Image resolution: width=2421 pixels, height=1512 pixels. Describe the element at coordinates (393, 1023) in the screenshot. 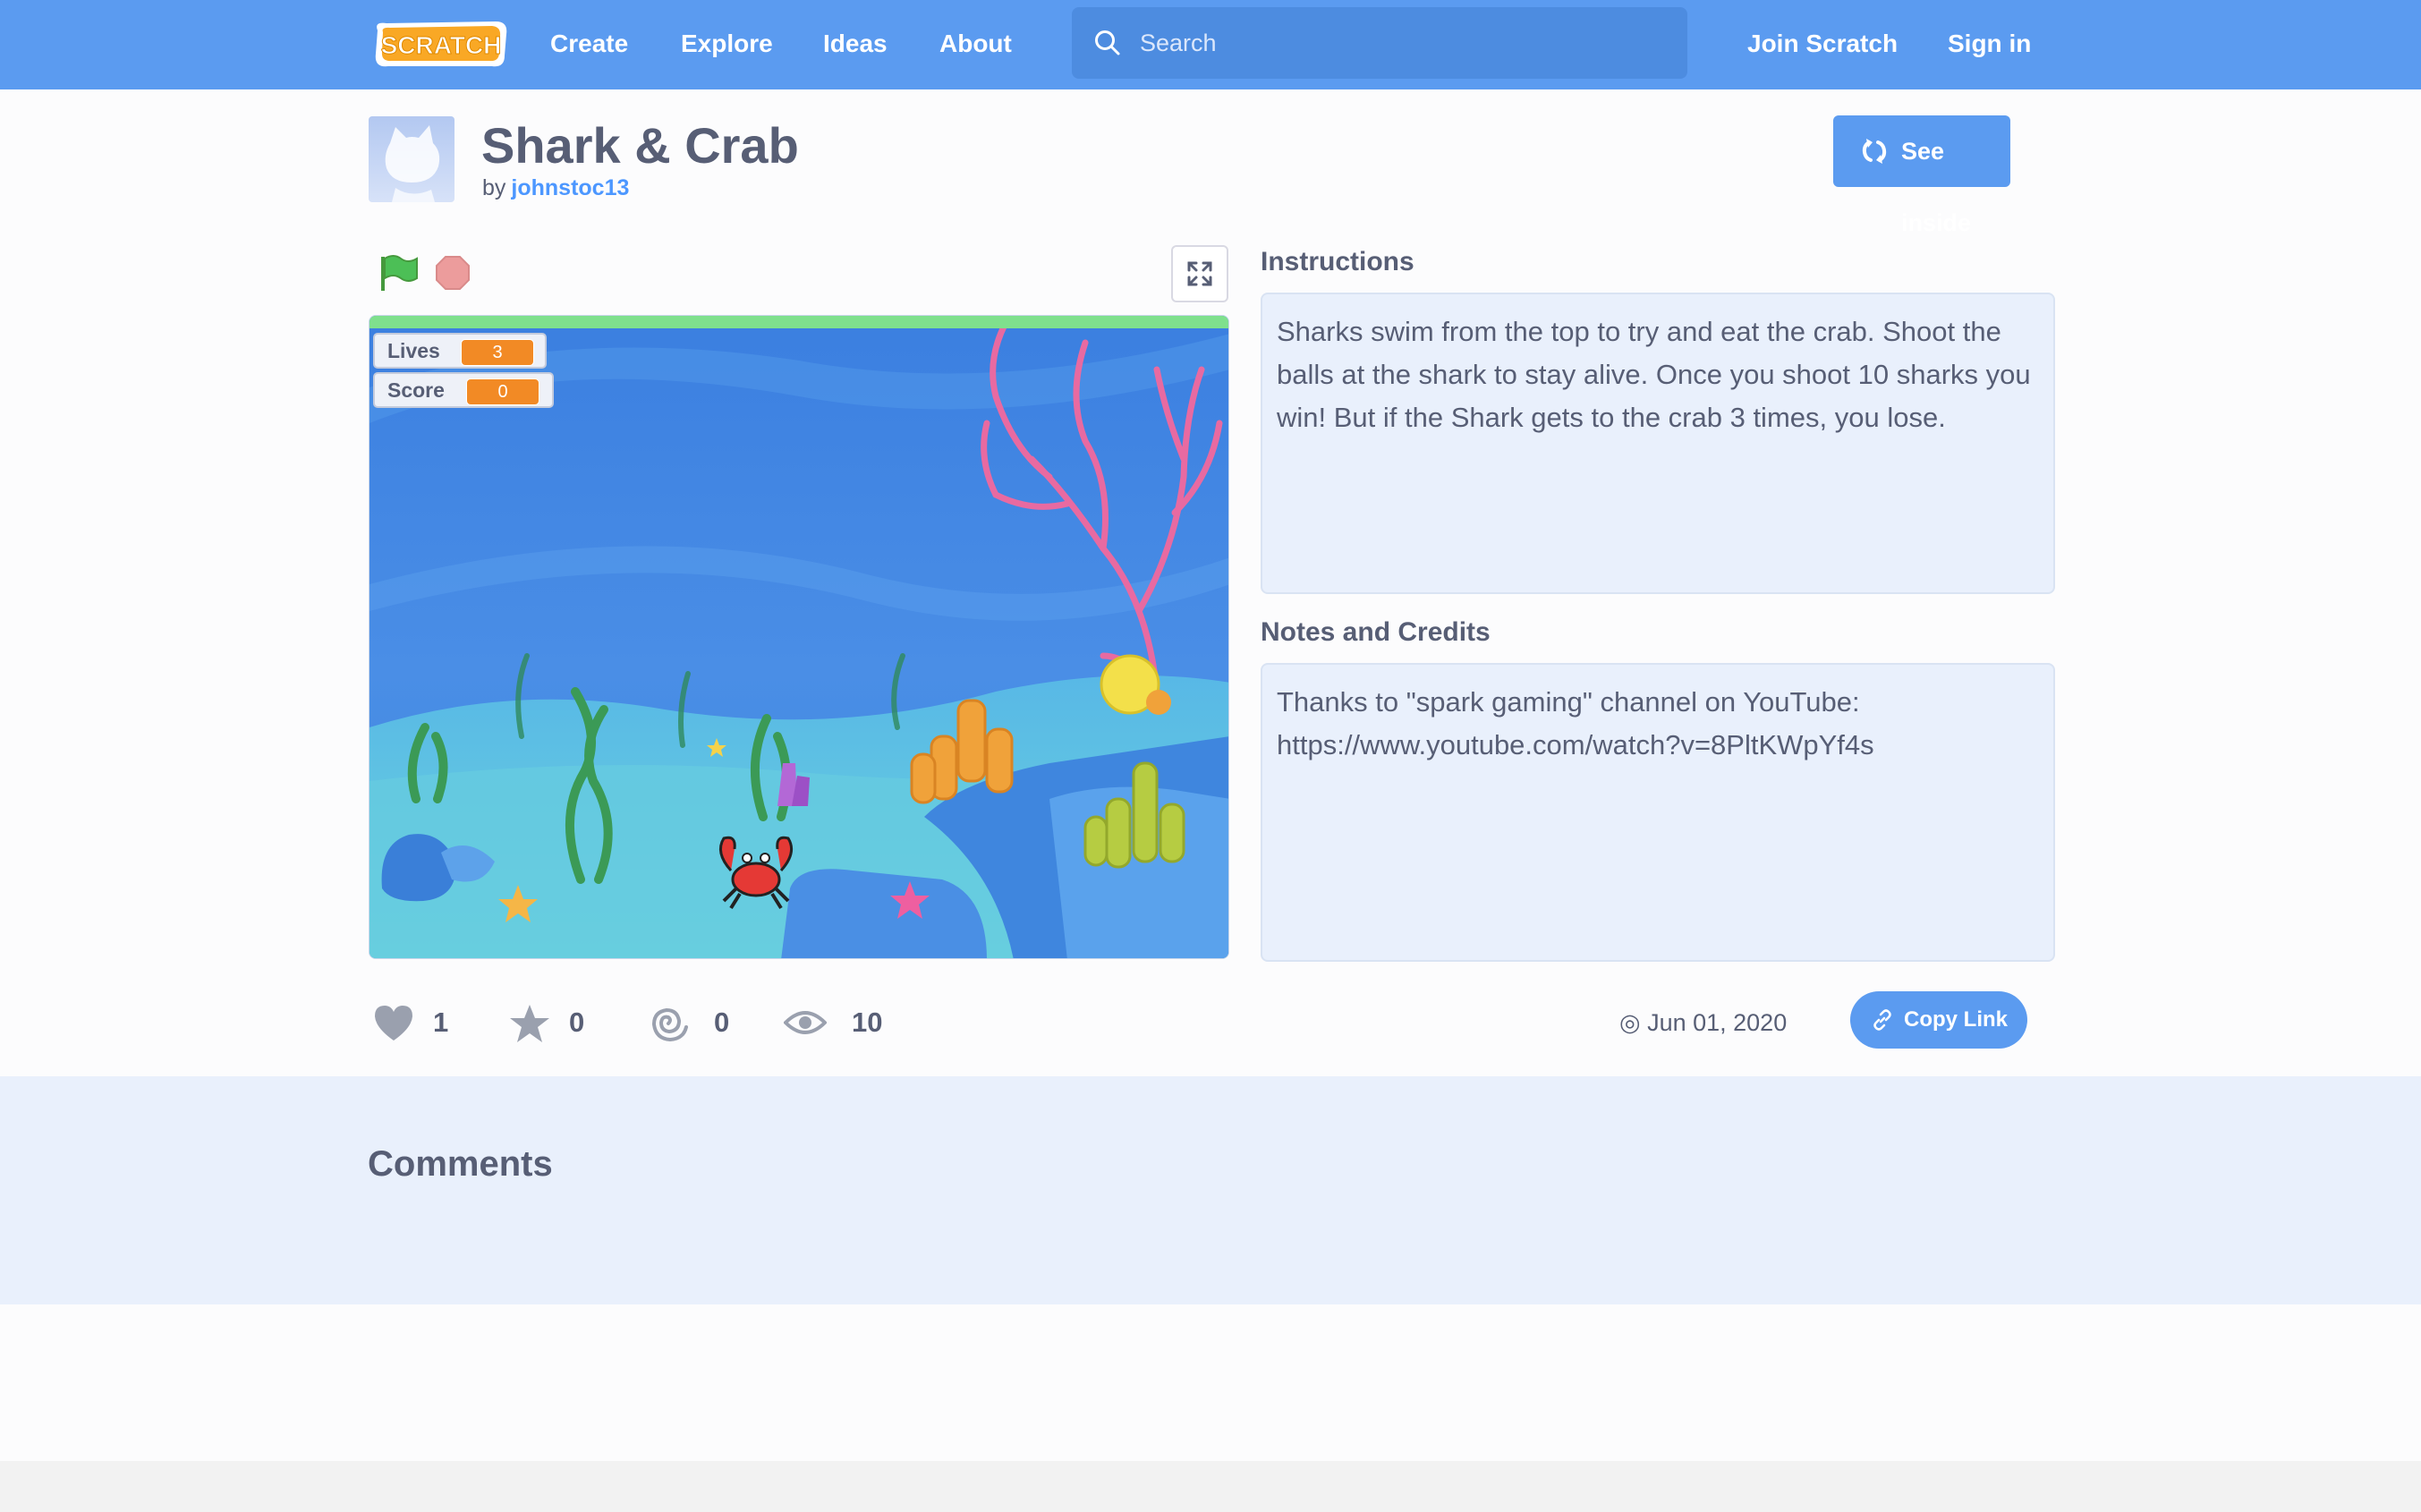

I see `heart-icon` at that location.